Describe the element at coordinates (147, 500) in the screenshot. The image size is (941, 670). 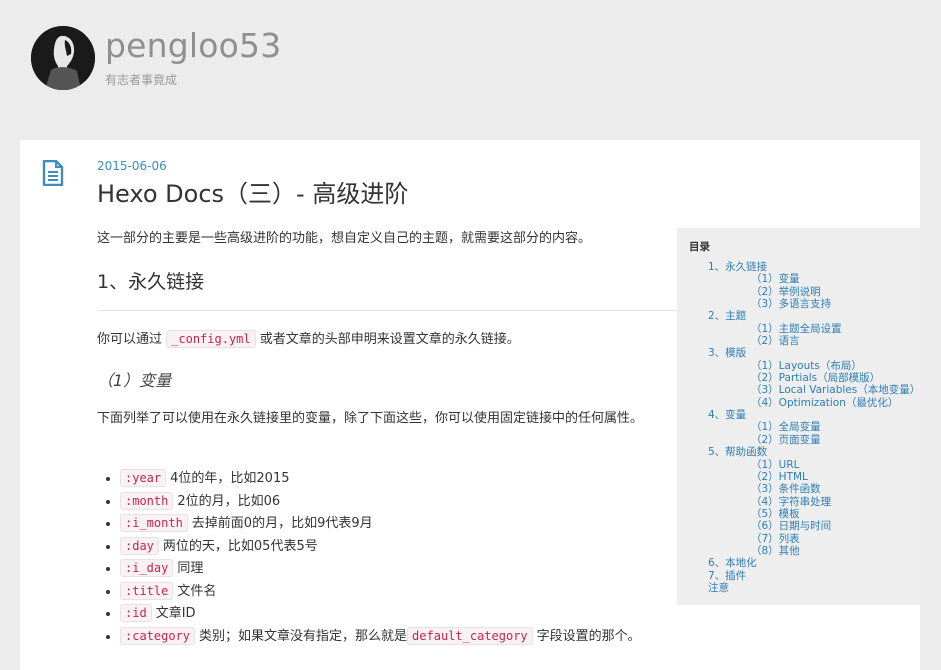
I see `variable-code: :month` at that location.